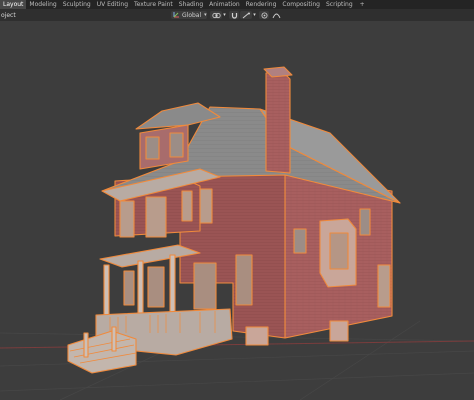 The width and height of the screenshot is (474, 400). I want to click on snap-target-icon, so click(246, 15).